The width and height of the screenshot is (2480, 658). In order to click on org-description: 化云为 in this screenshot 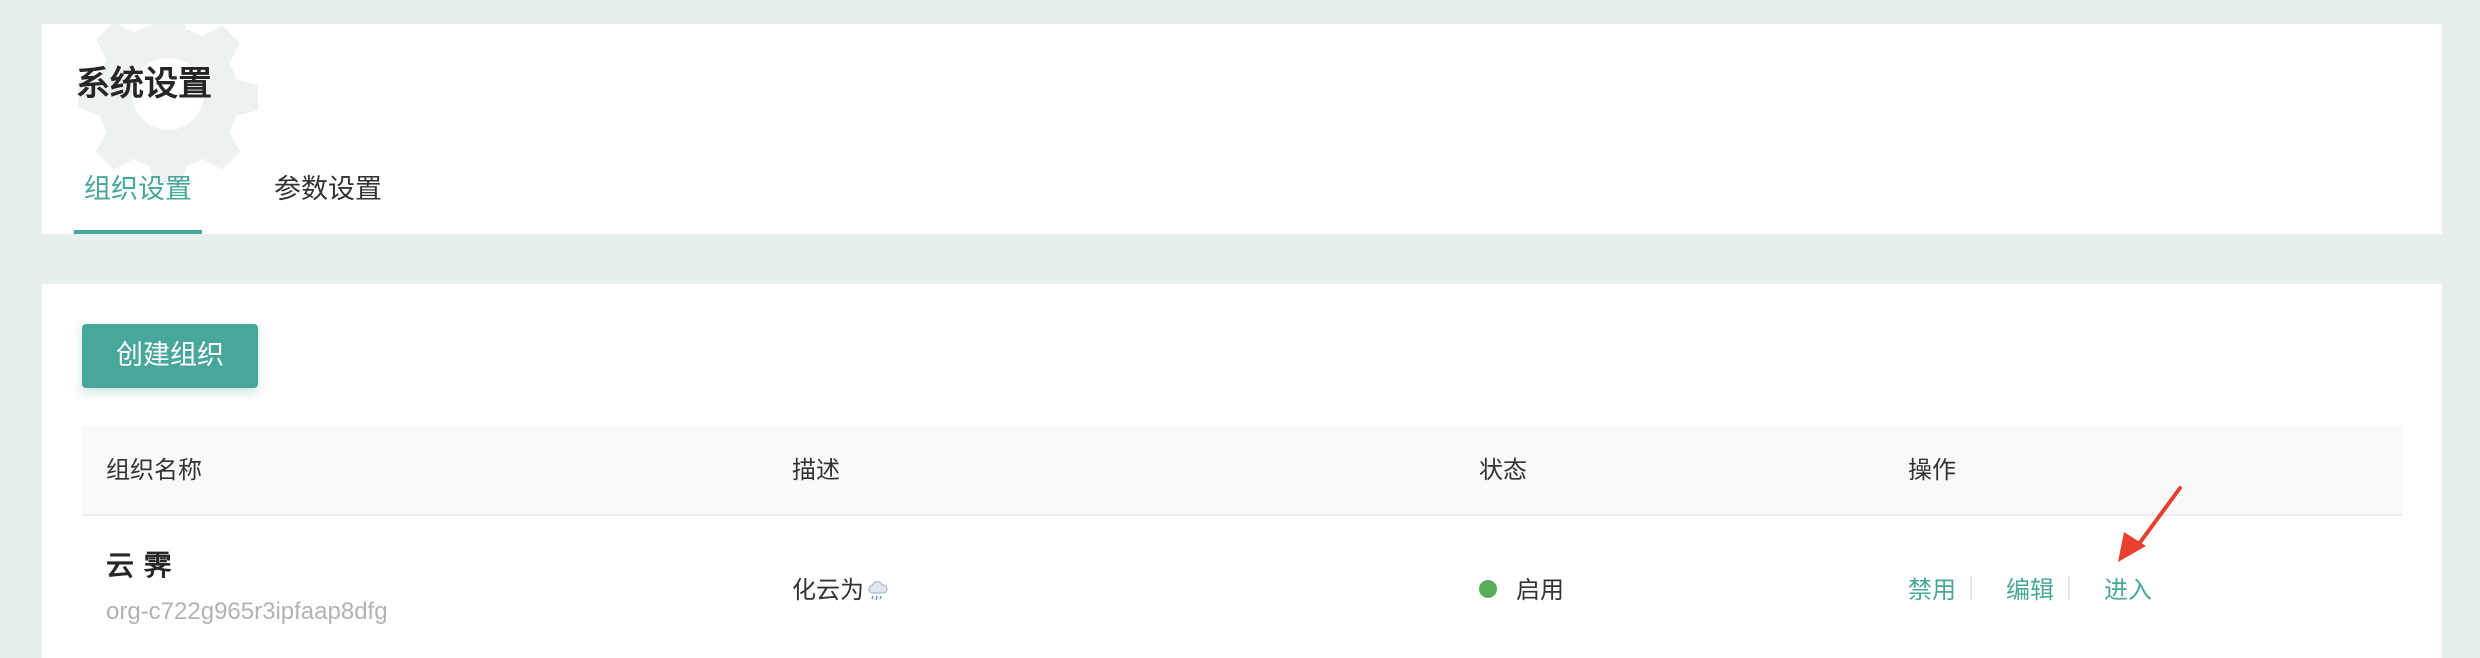, I will do `click(841, 587)`.